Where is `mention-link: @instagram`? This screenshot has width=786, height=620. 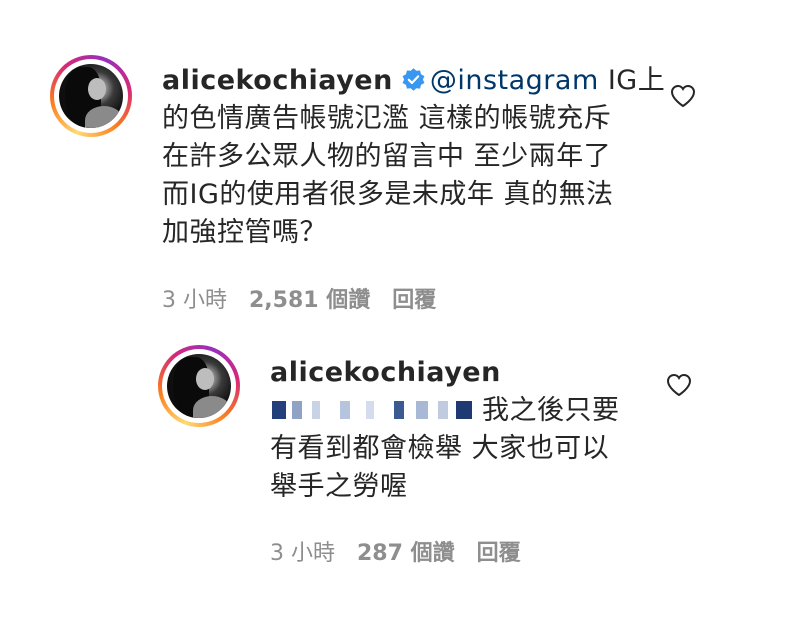
mention-link: @instagram is located at coordinates (514, 80).